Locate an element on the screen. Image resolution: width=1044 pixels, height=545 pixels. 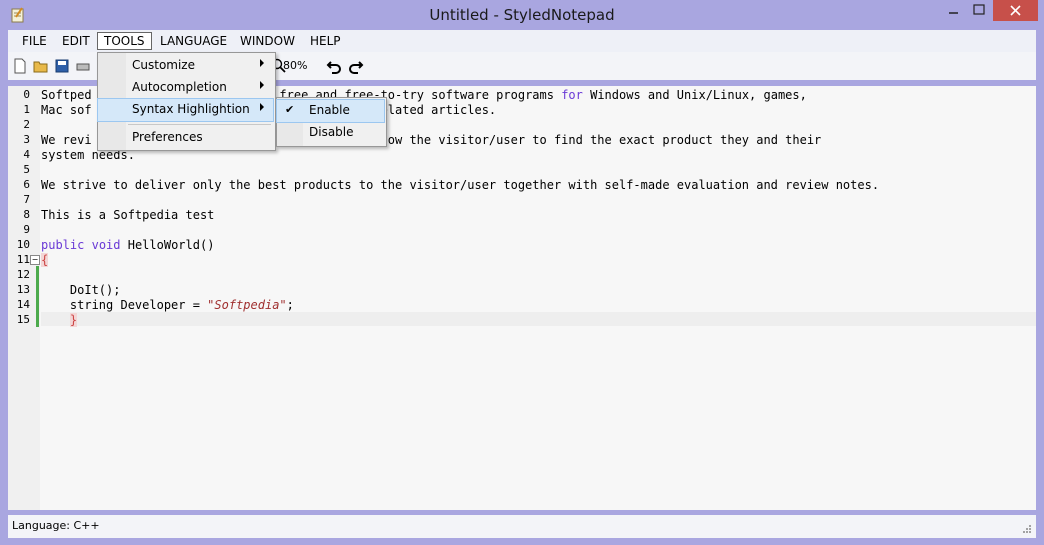
code-line: This is a Softpedia test is located at coordinates (127, 215).